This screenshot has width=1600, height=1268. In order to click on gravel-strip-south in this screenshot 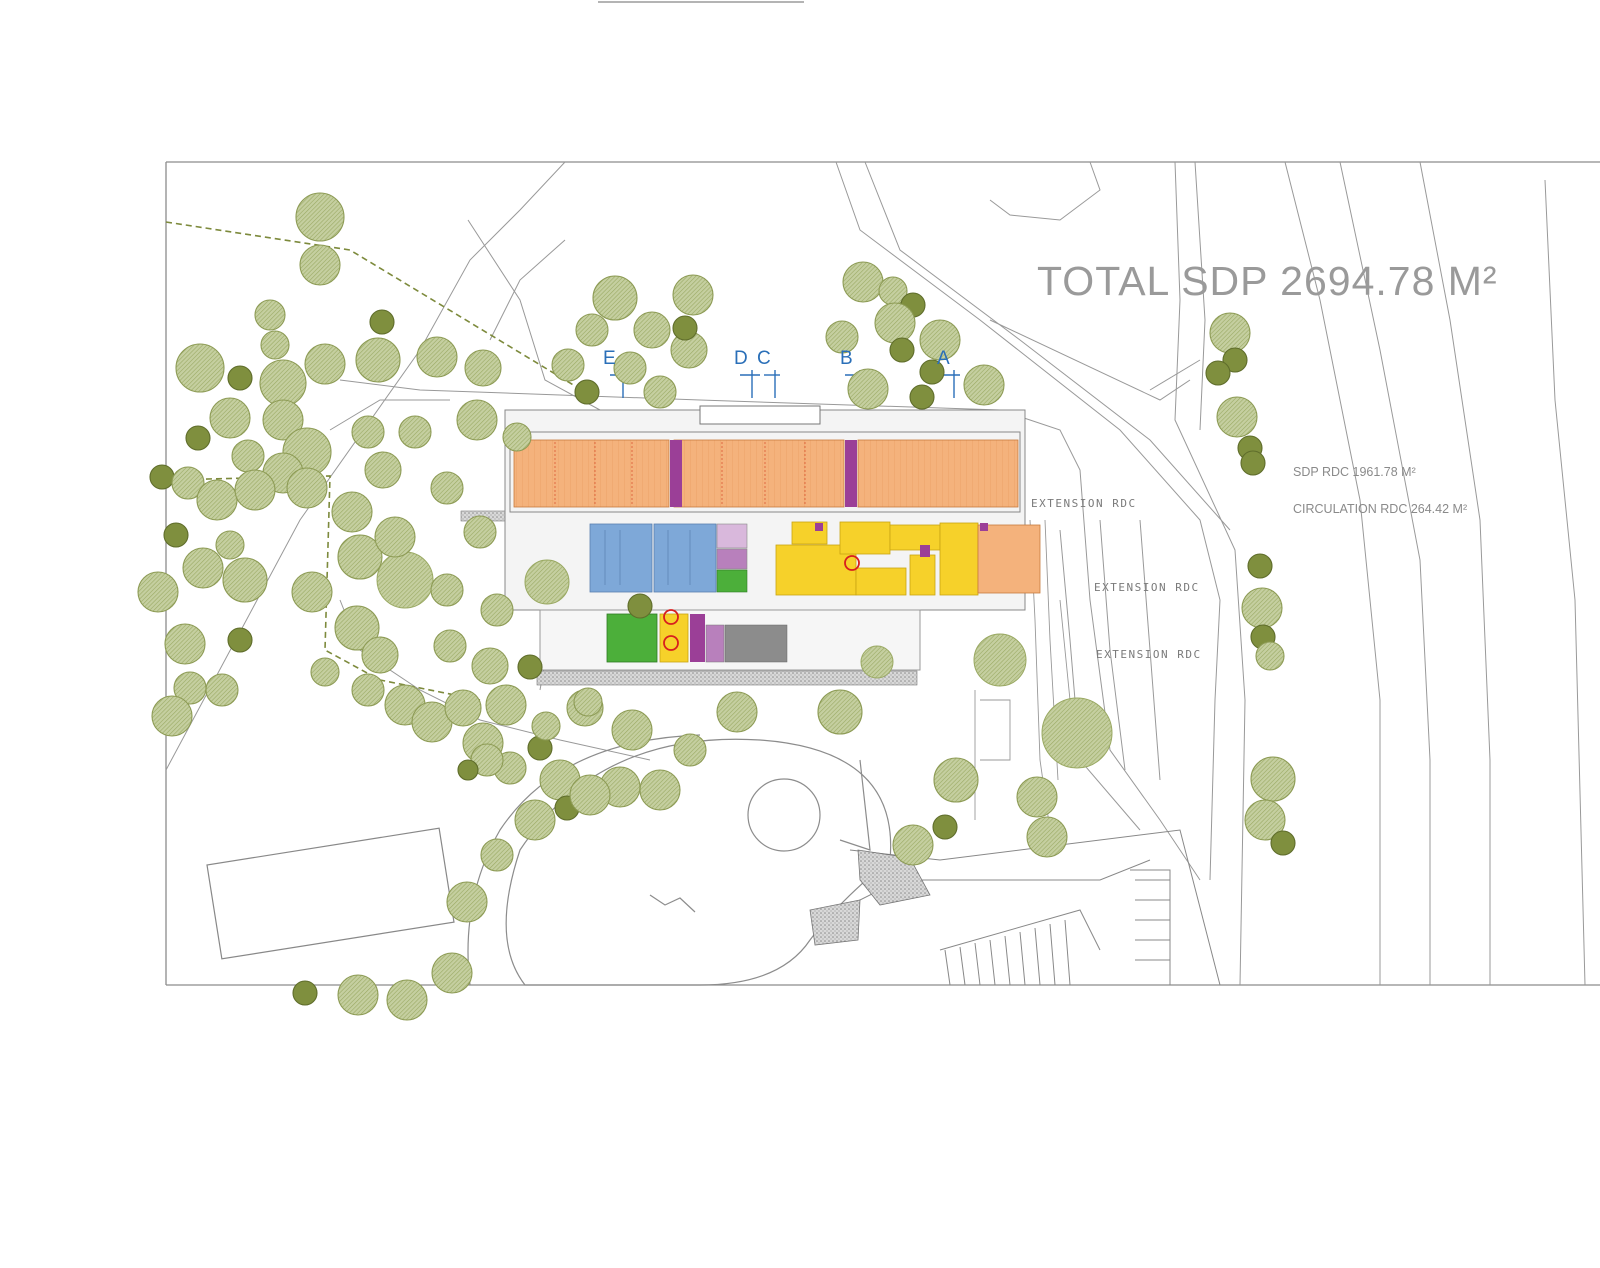, I will do `click(727, 678)`.